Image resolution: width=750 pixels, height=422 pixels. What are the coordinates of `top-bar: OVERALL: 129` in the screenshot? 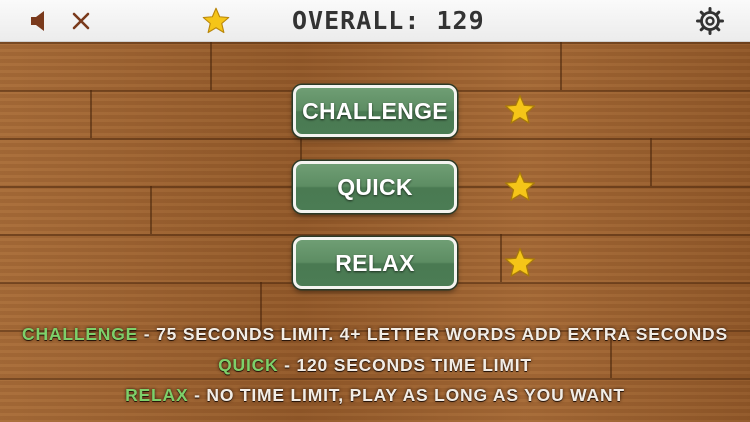 It's located at (375, 21).